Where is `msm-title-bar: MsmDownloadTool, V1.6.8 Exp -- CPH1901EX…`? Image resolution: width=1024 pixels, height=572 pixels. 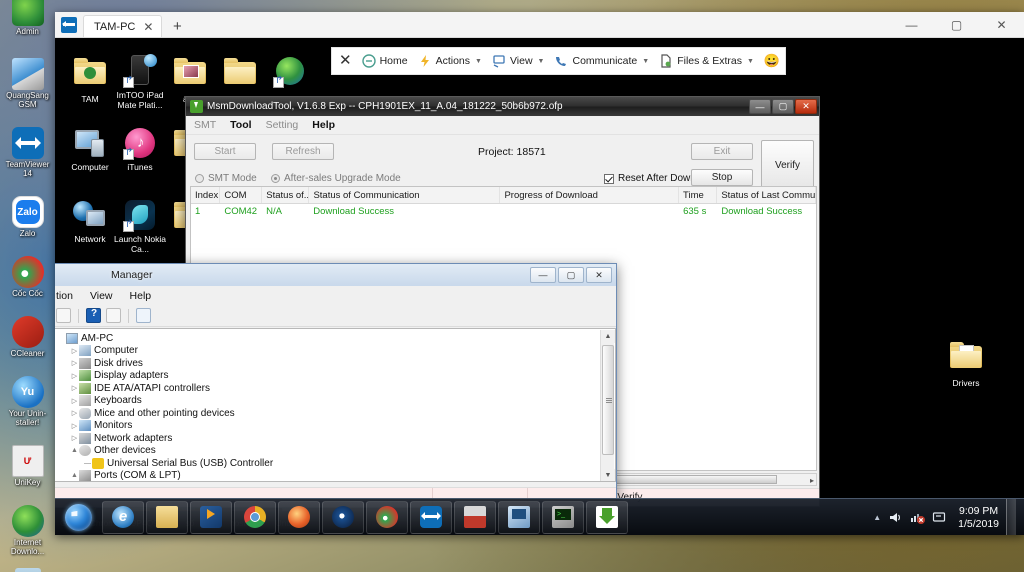 msm-title-bar: MsmDownloadTool, V1.6.8 Exp -- CPH1901EX… is located at coordinates (502, 106).